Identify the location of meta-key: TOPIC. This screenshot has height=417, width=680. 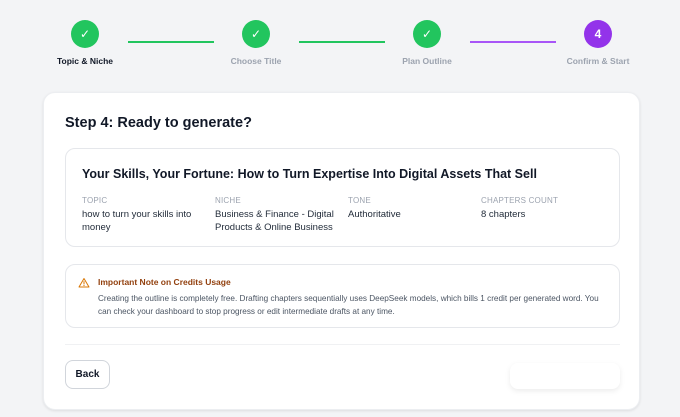
(95, 200).